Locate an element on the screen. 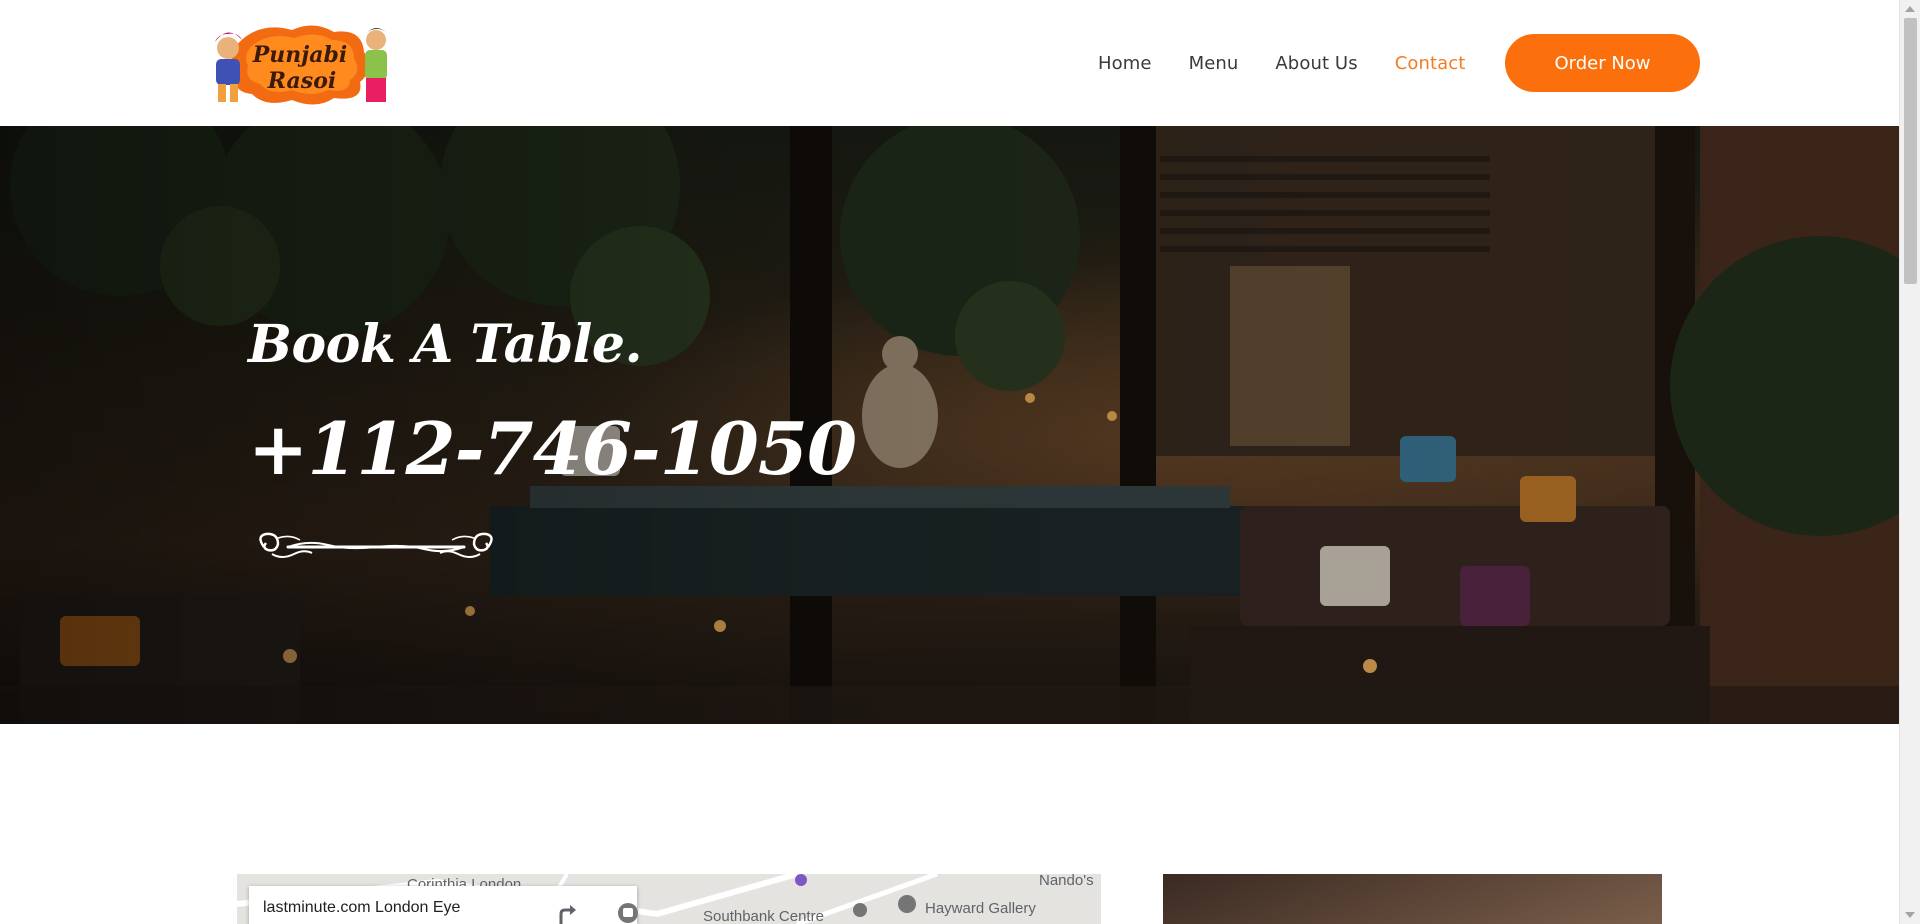 This screenshot has width=1920, height=924. map-place-title: lastminute.com London Eye is located at coordinates (362, 907).